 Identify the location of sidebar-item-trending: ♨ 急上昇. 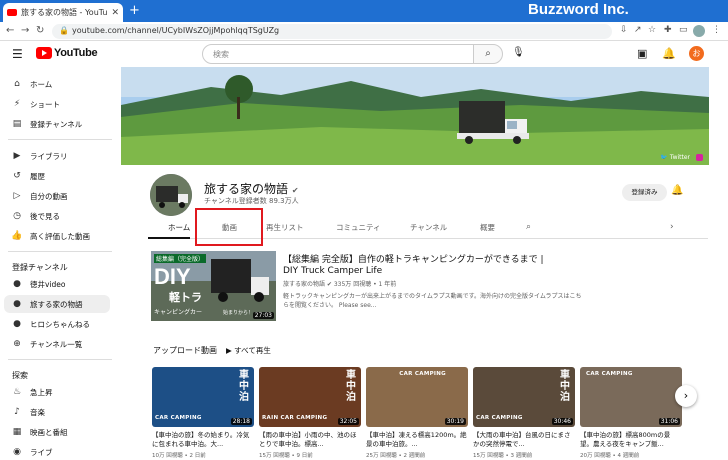
(57, 392).